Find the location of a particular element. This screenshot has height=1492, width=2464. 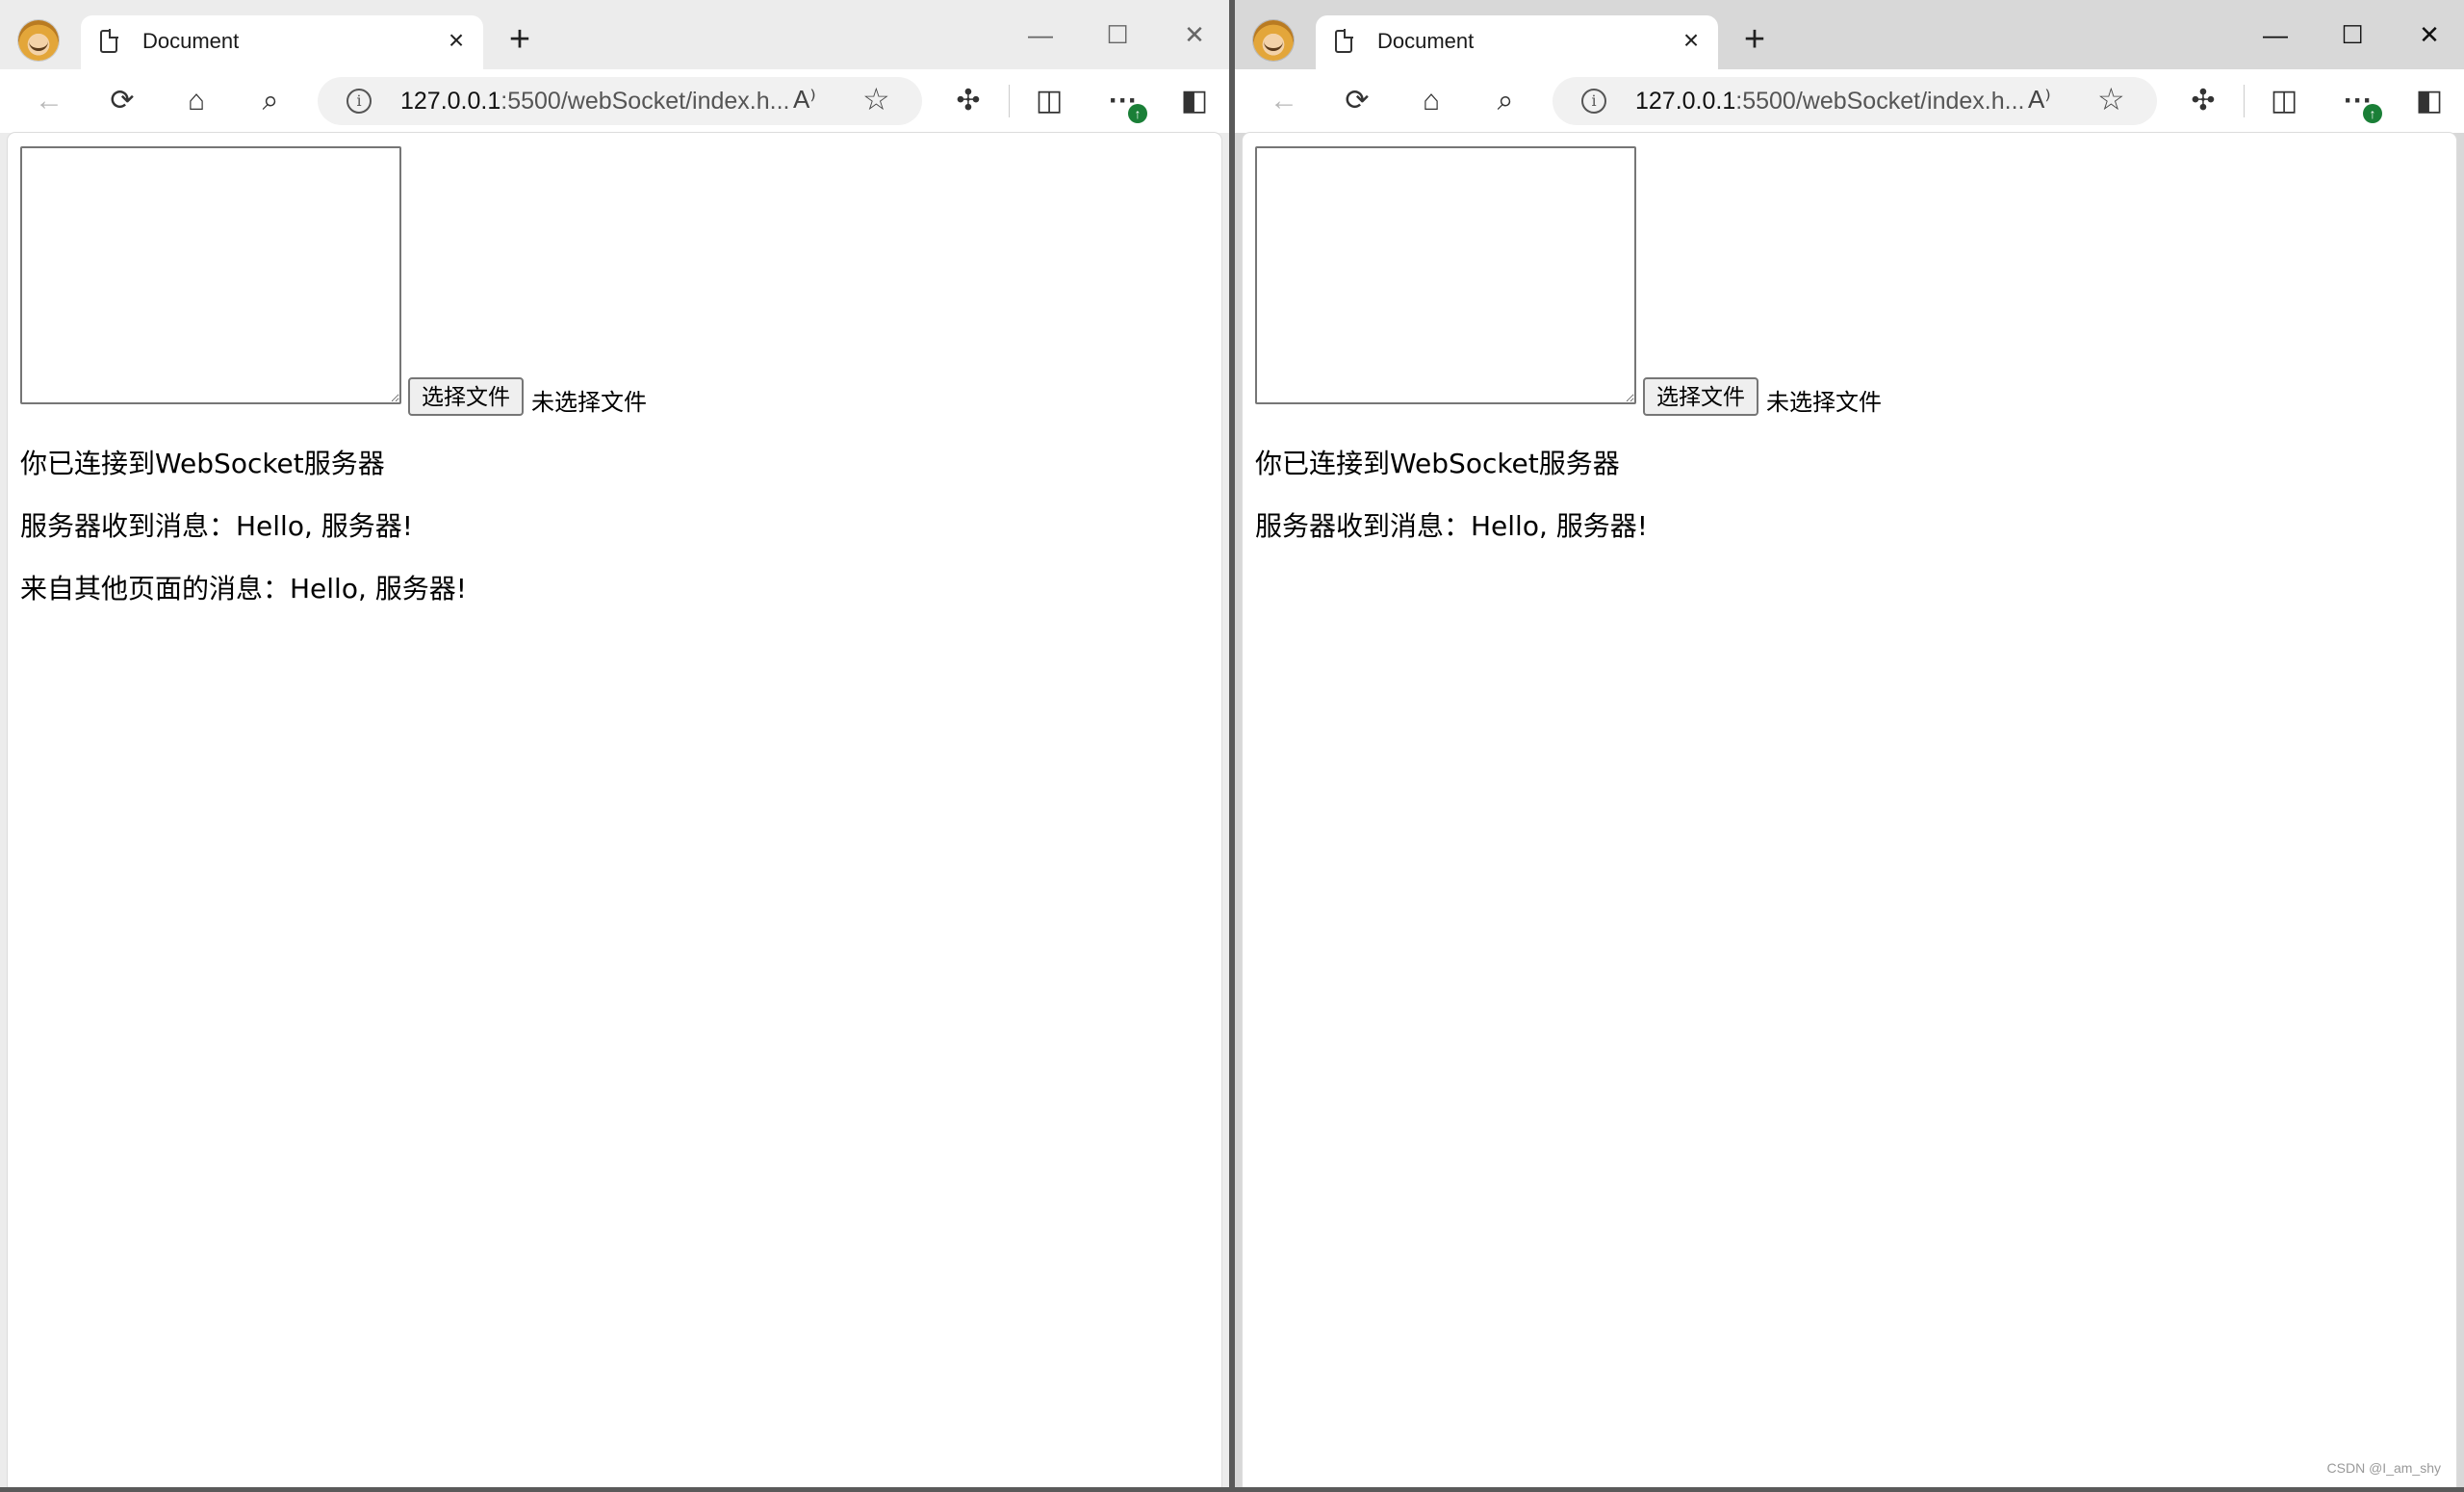

message-line: 来自其他页面的消息：Hello, 服务器! is located at coordinates (243, 589).